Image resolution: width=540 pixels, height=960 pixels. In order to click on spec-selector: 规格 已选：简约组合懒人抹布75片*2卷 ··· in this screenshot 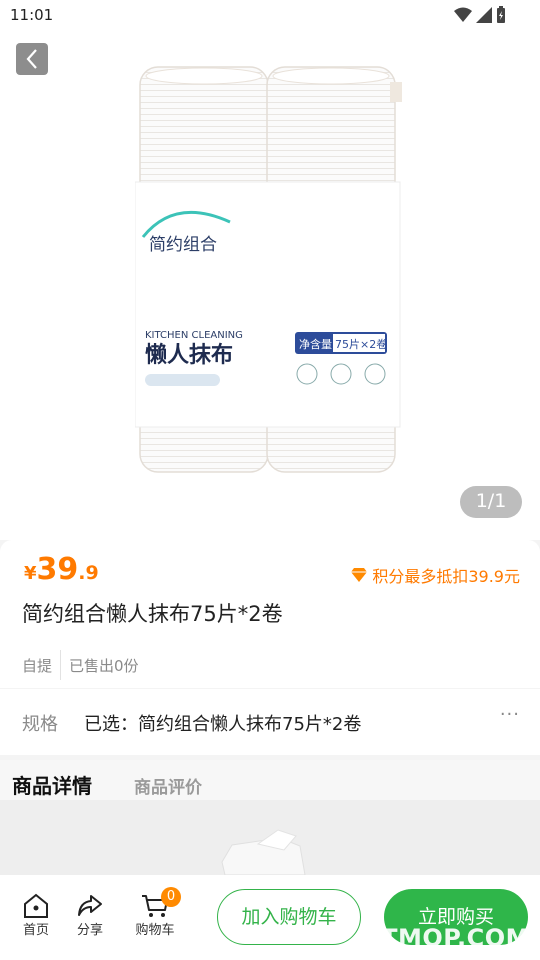, I will do `click(270, 722)`.